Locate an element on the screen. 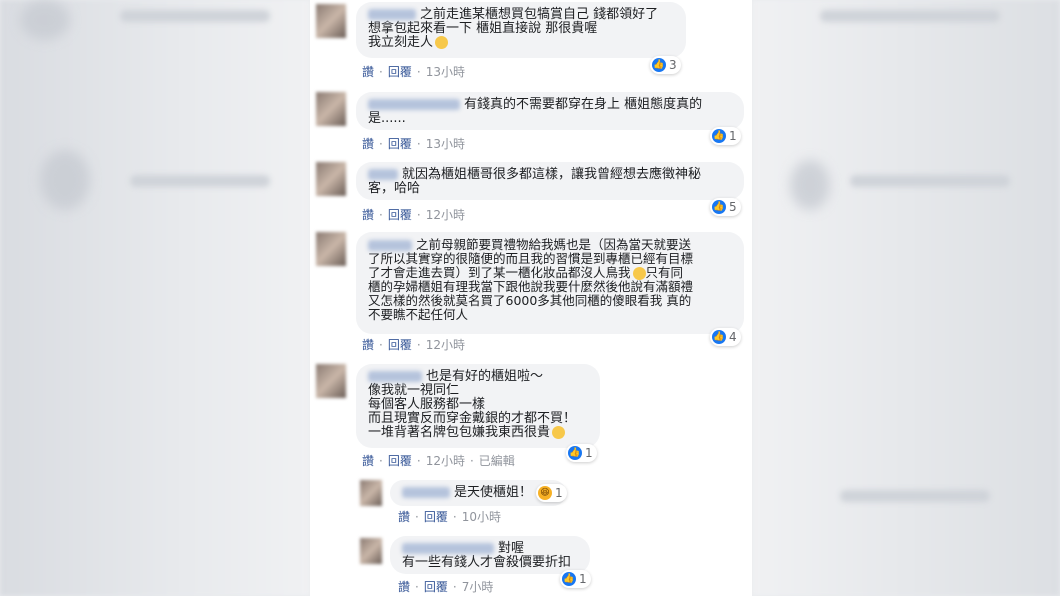  comment-text: 有錢真的不需要都穿在身上 櫃姐態度真的 is located at coordinates (583, 104).